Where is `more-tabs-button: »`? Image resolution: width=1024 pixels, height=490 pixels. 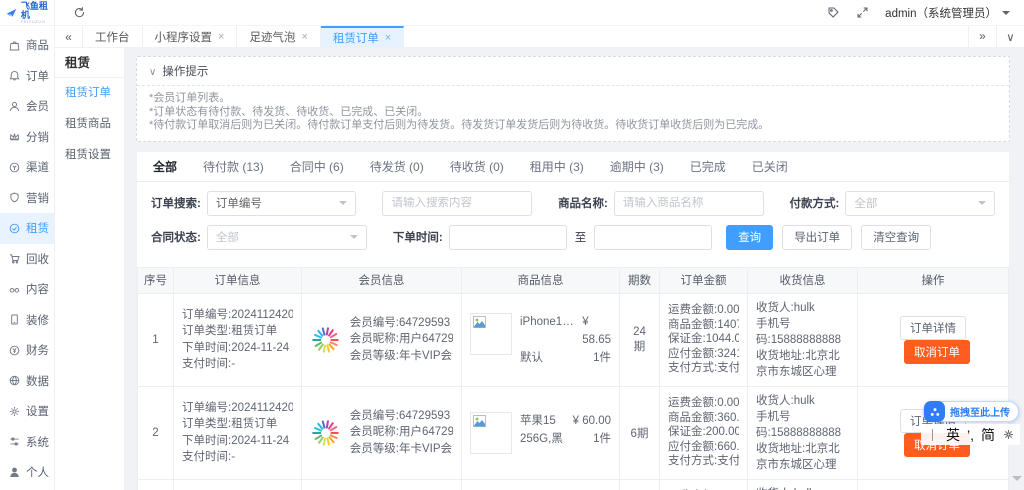 more-tabs-button: » is located at coordinates (982, 36).